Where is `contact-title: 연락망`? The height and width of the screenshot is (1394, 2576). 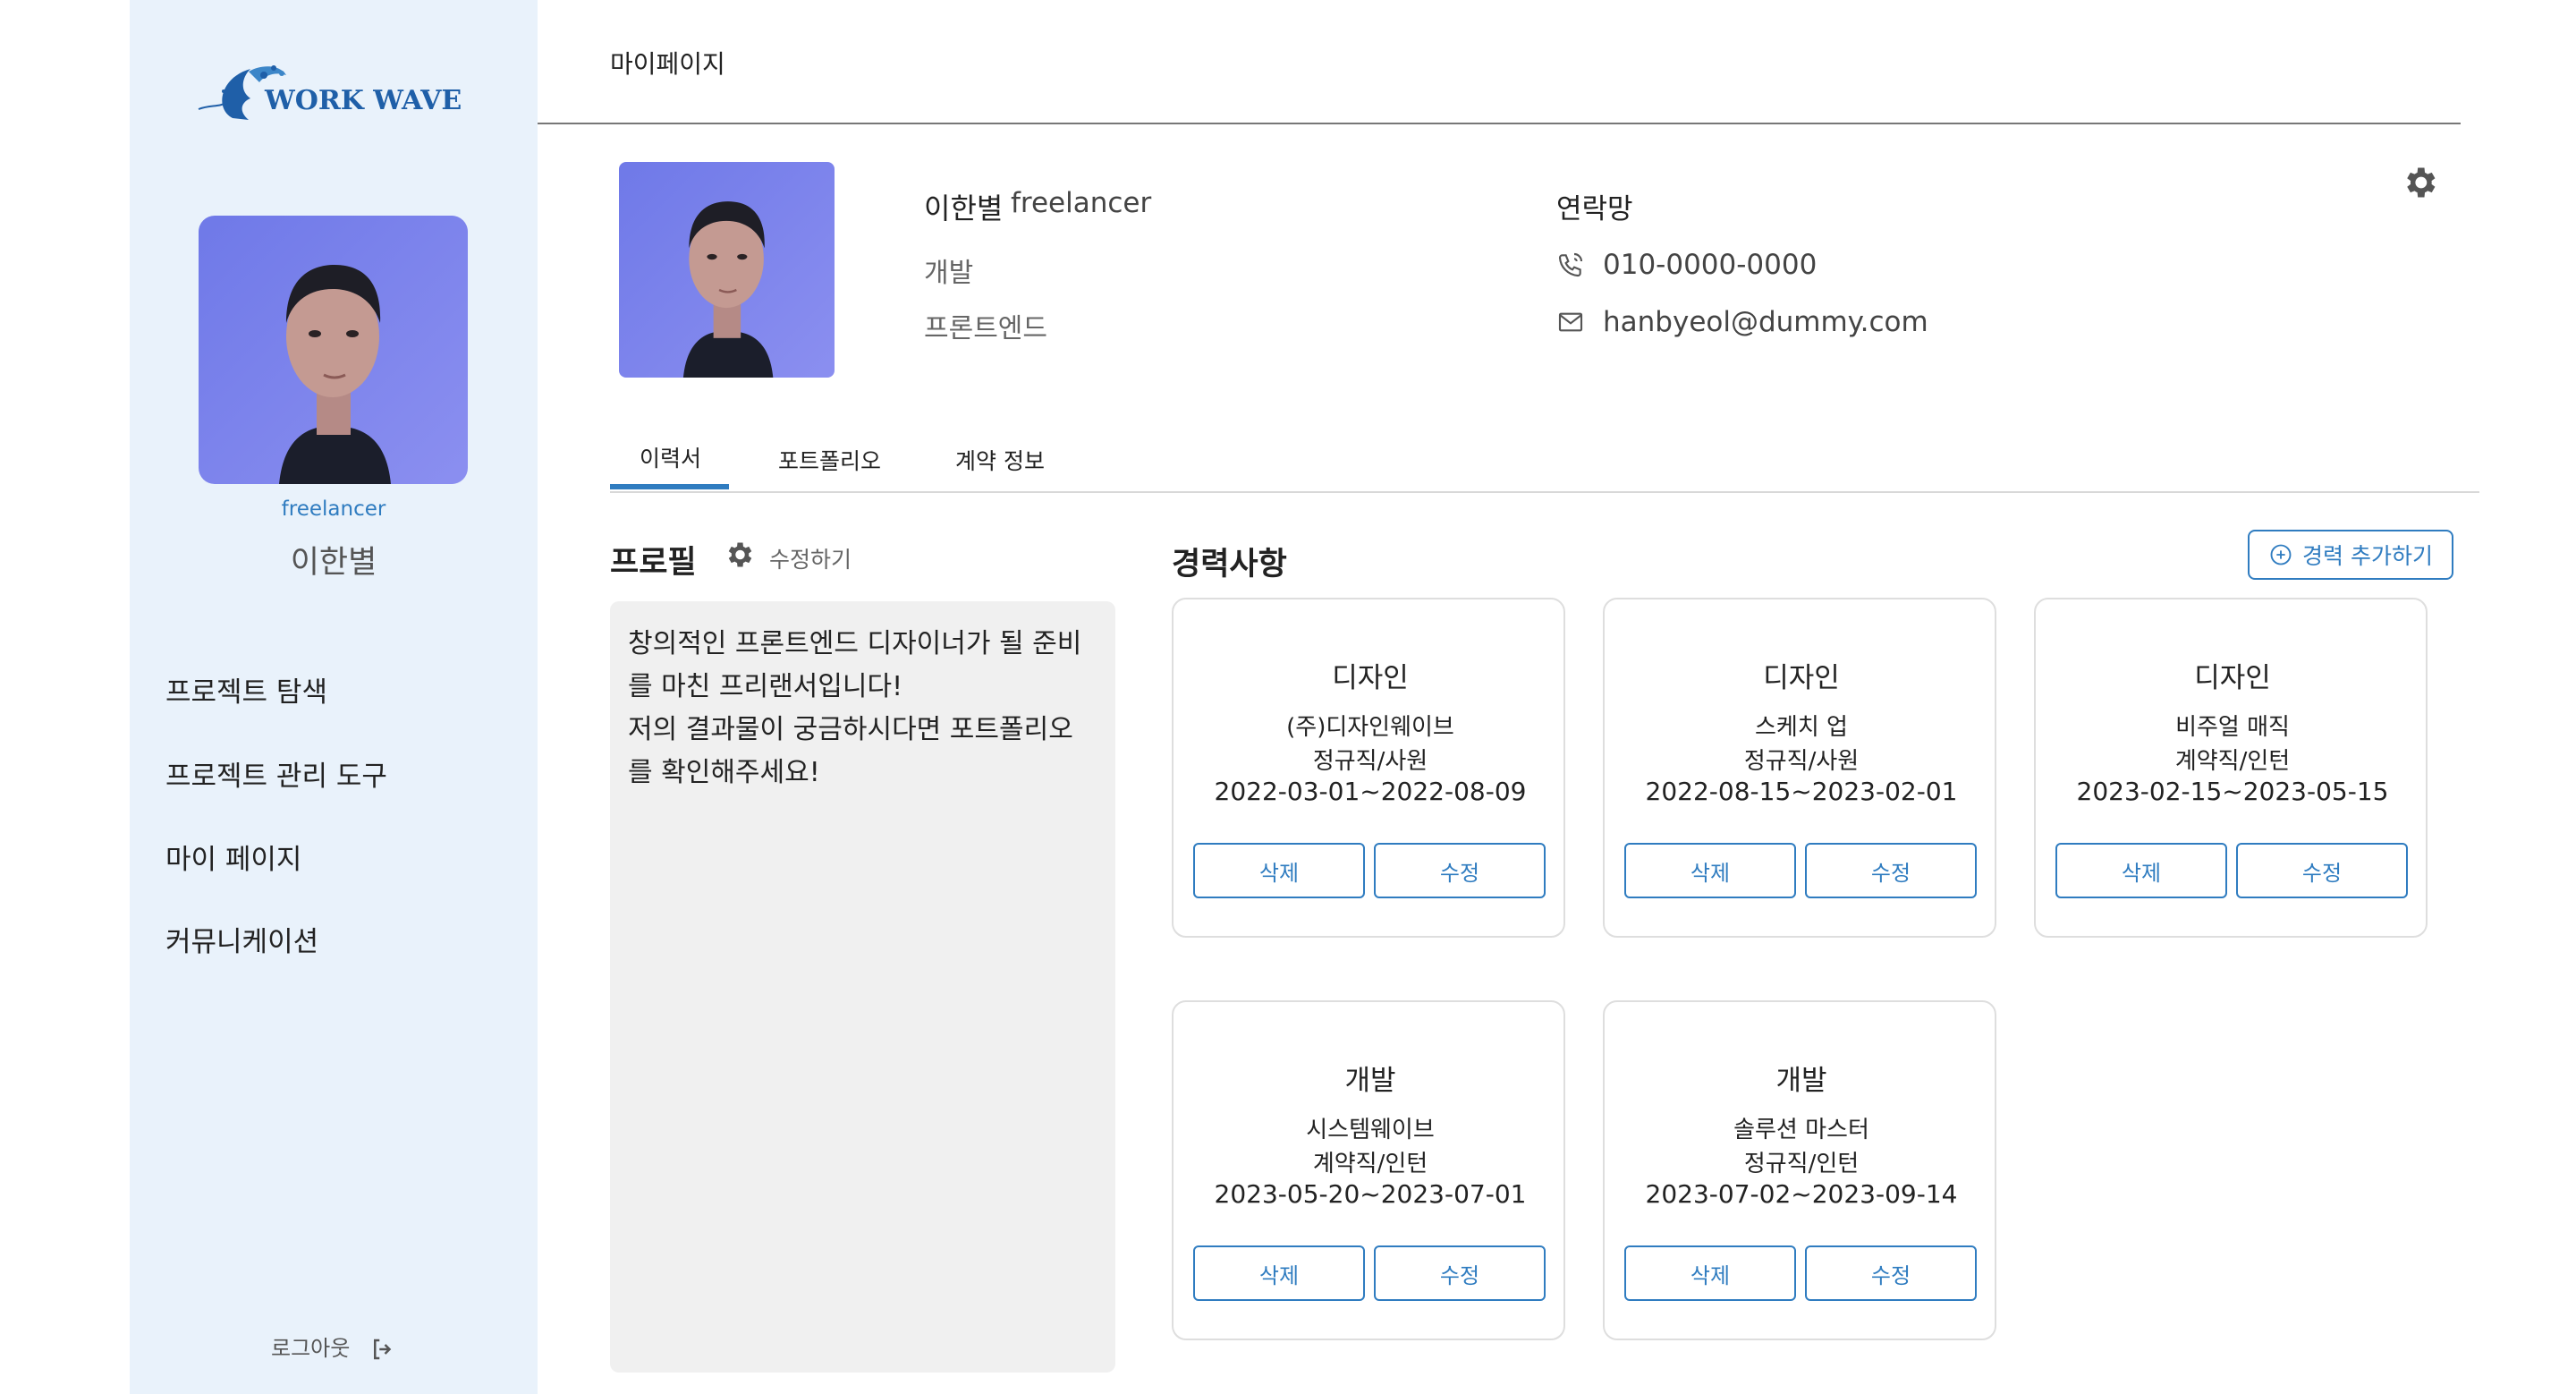
contact-title: 연락망 is located at coordinates (1594, 209).